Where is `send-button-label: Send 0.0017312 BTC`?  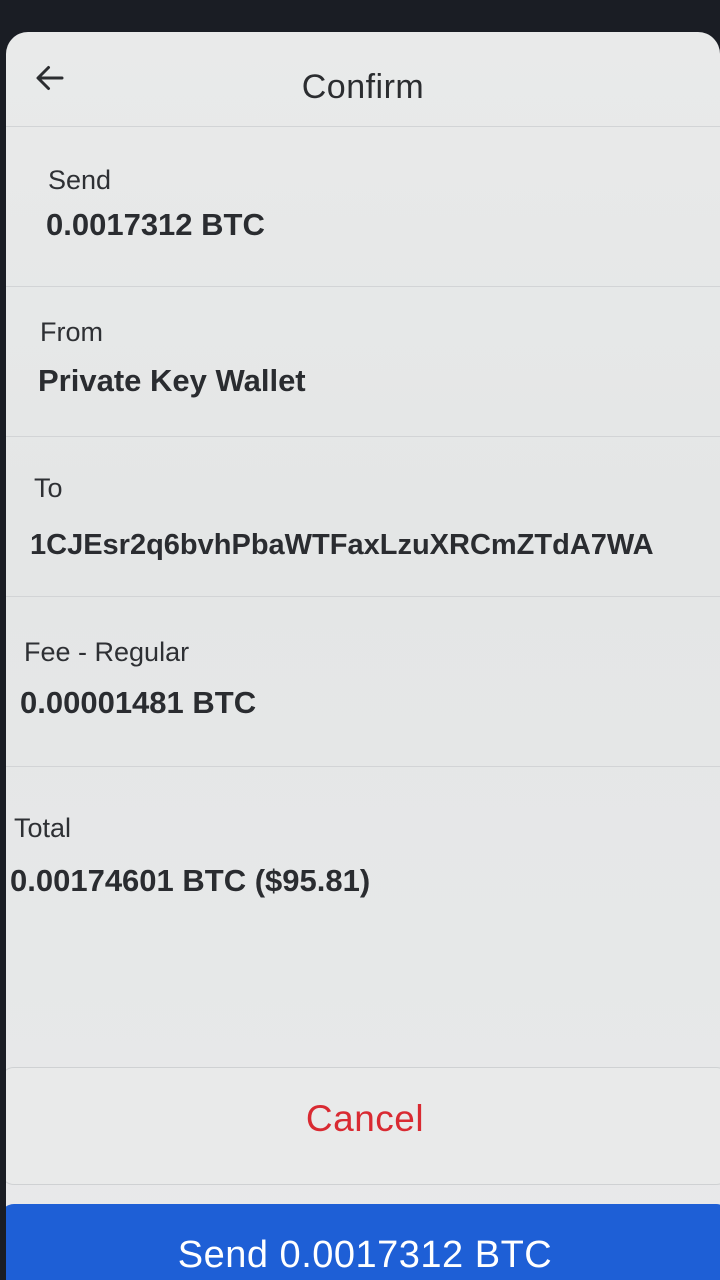
send-button-label: Send 0.0017312 BTC is located at coordinates (365, 1255).